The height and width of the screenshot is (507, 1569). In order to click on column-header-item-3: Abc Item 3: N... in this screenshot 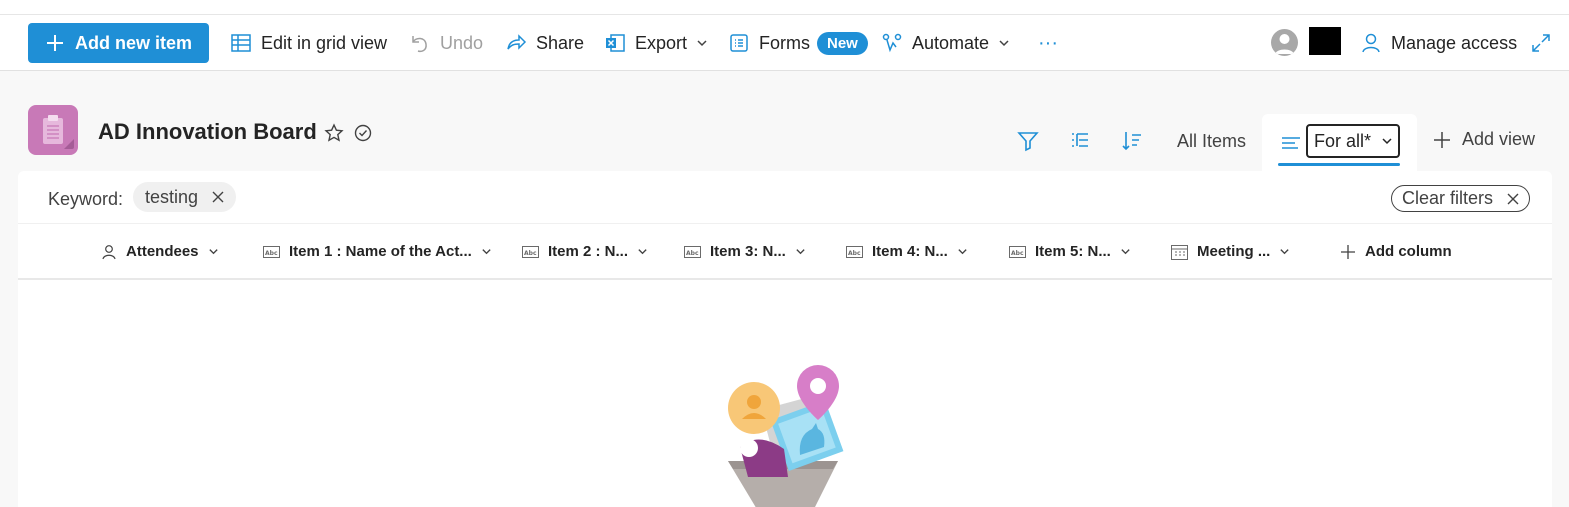, I will do `click(745, 251)`.